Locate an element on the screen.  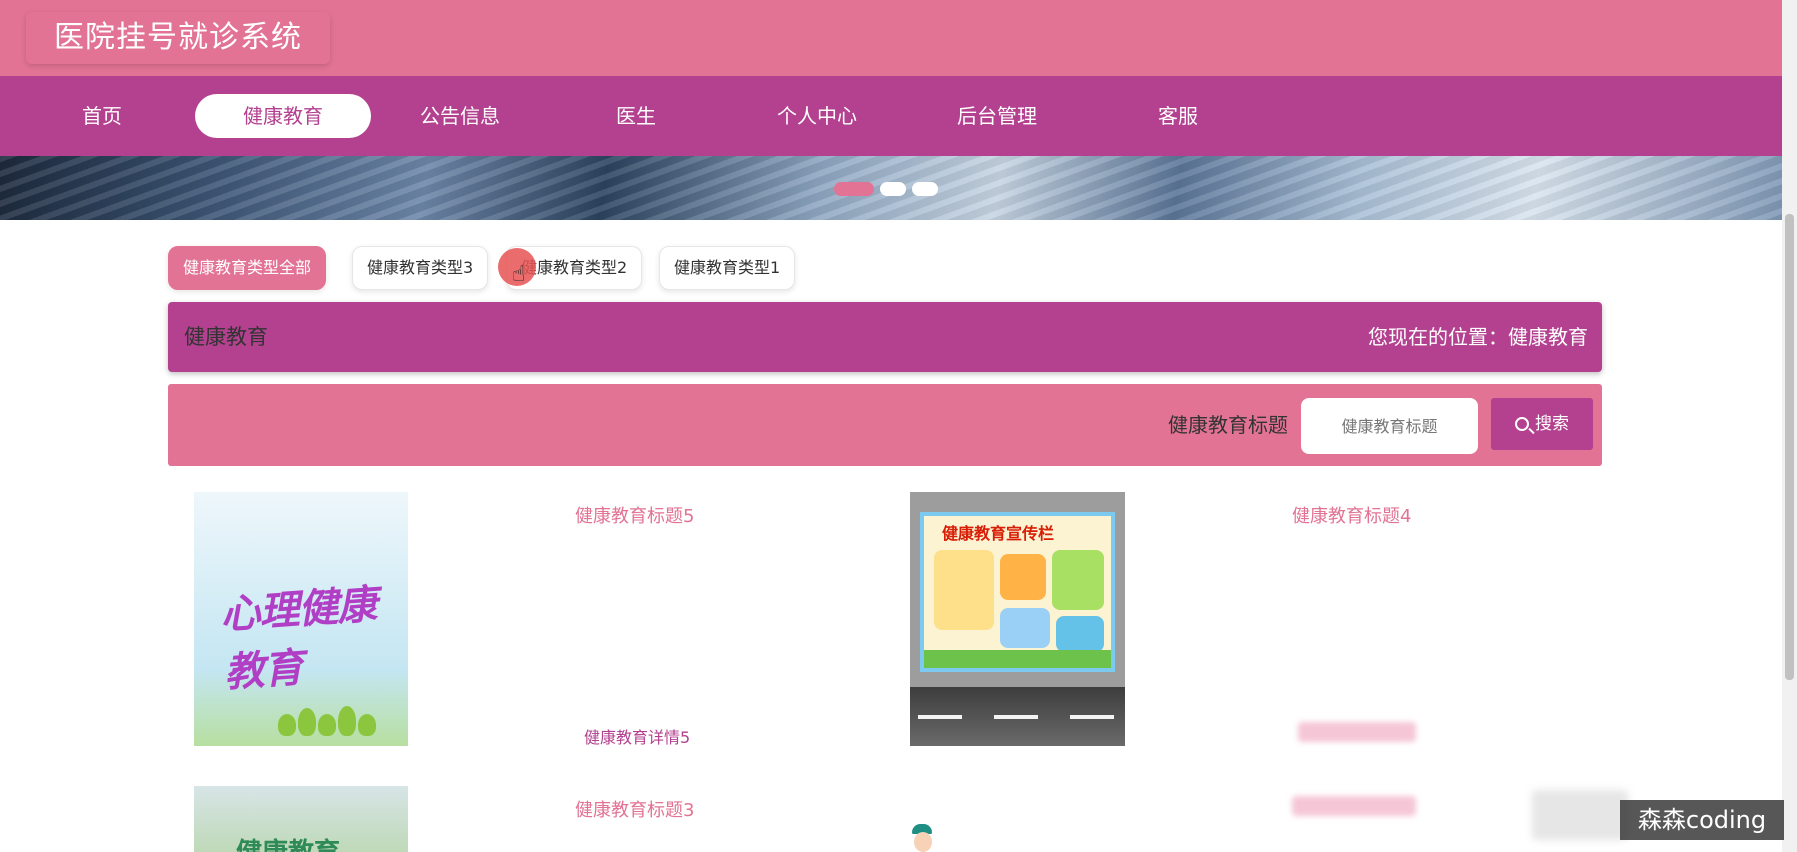
watermark: 森森coding is located at coordinates (1702, 820).